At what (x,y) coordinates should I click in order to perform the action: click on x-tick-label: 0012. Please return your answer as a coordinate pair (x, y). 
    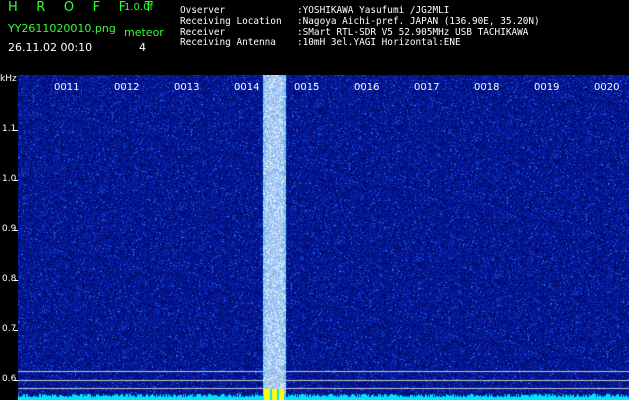
    Looking at the image, I should click on (127, 87).